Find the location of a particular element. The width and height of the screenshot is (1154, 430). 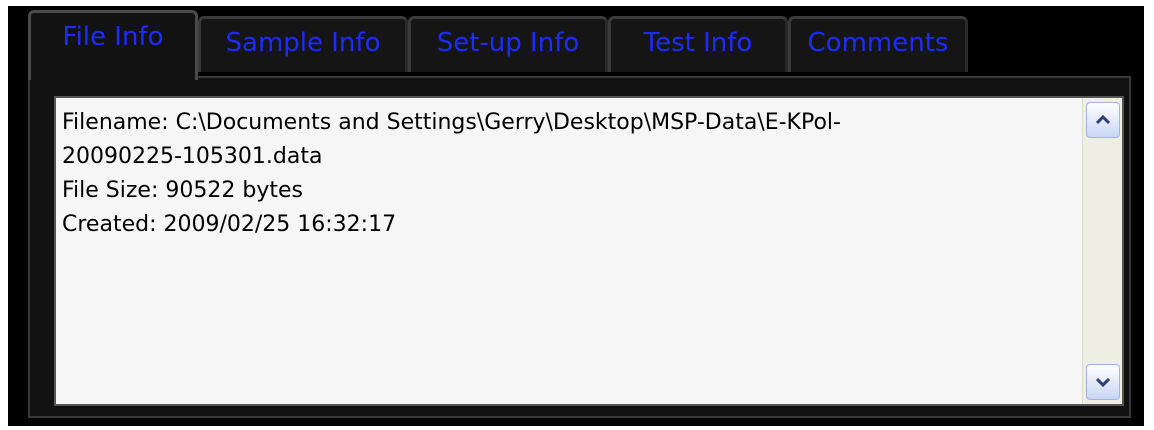

chevron-down-icon is located at coordinates (1103, 381).